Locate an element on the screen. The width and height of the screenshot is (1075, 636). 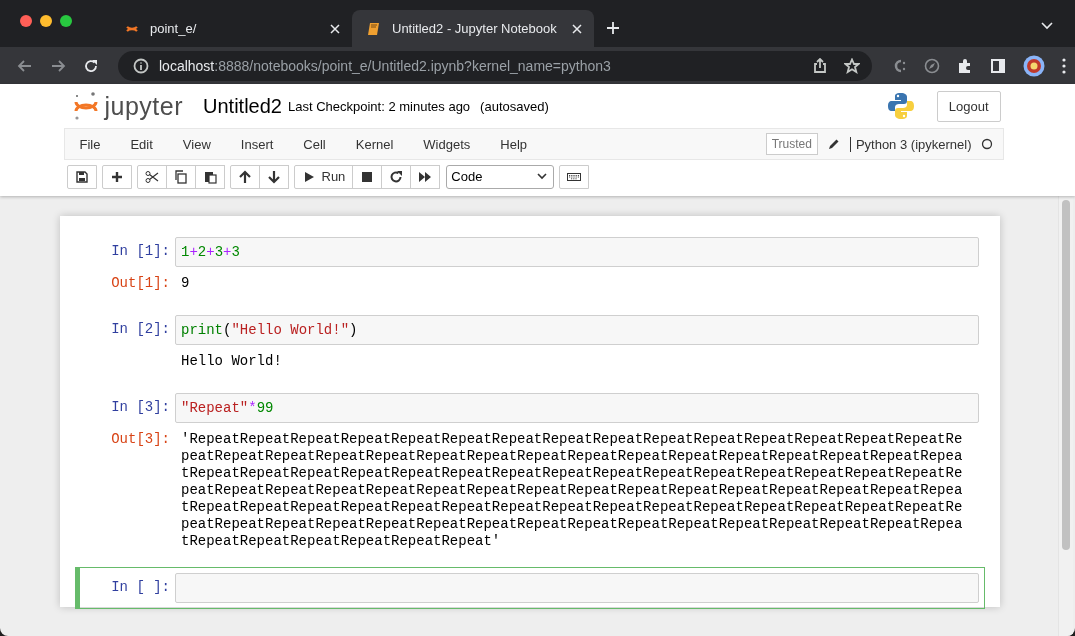
insert-cell-icon is located at coordinates (116, 176).